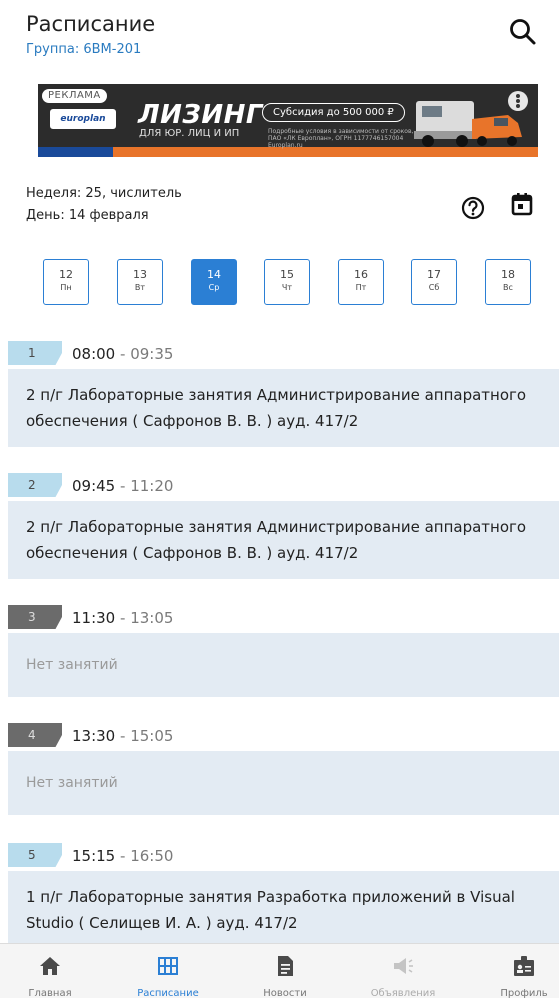 This screenshot has height=998, width=559. What do you see at coordinates (152, 354) in the screenshot?
I see `lesson-end-time: 09:35` at bounding box center [152, 354].